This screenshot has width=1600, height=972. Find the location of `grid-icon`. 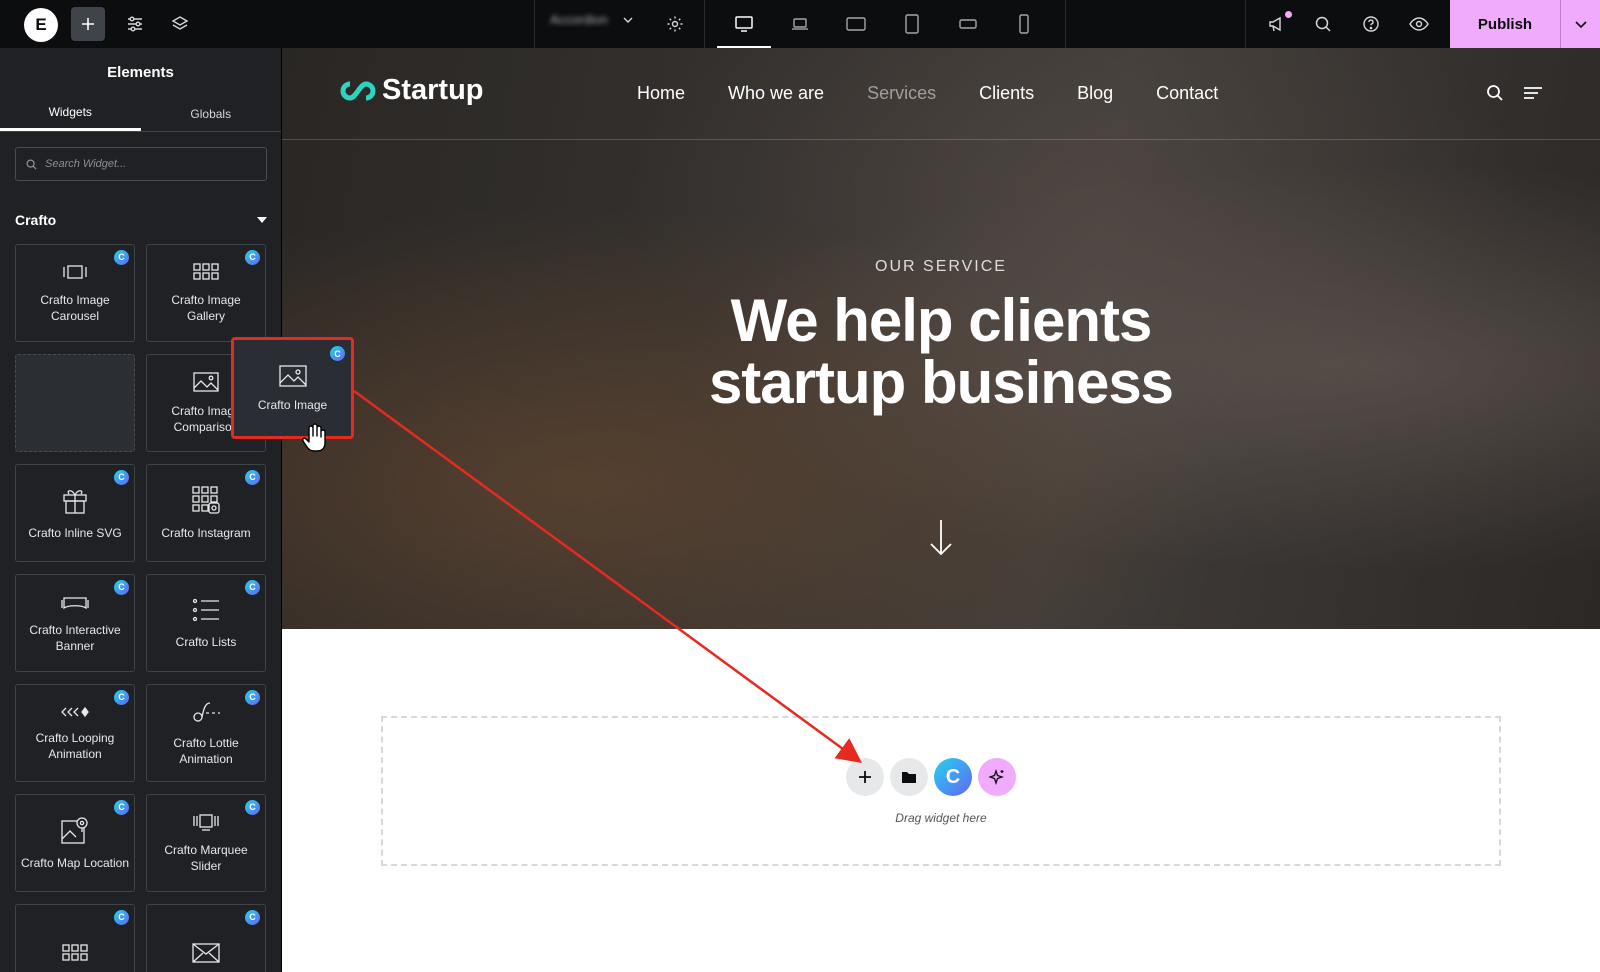

grid-icon is located at coordinates (75, 952).